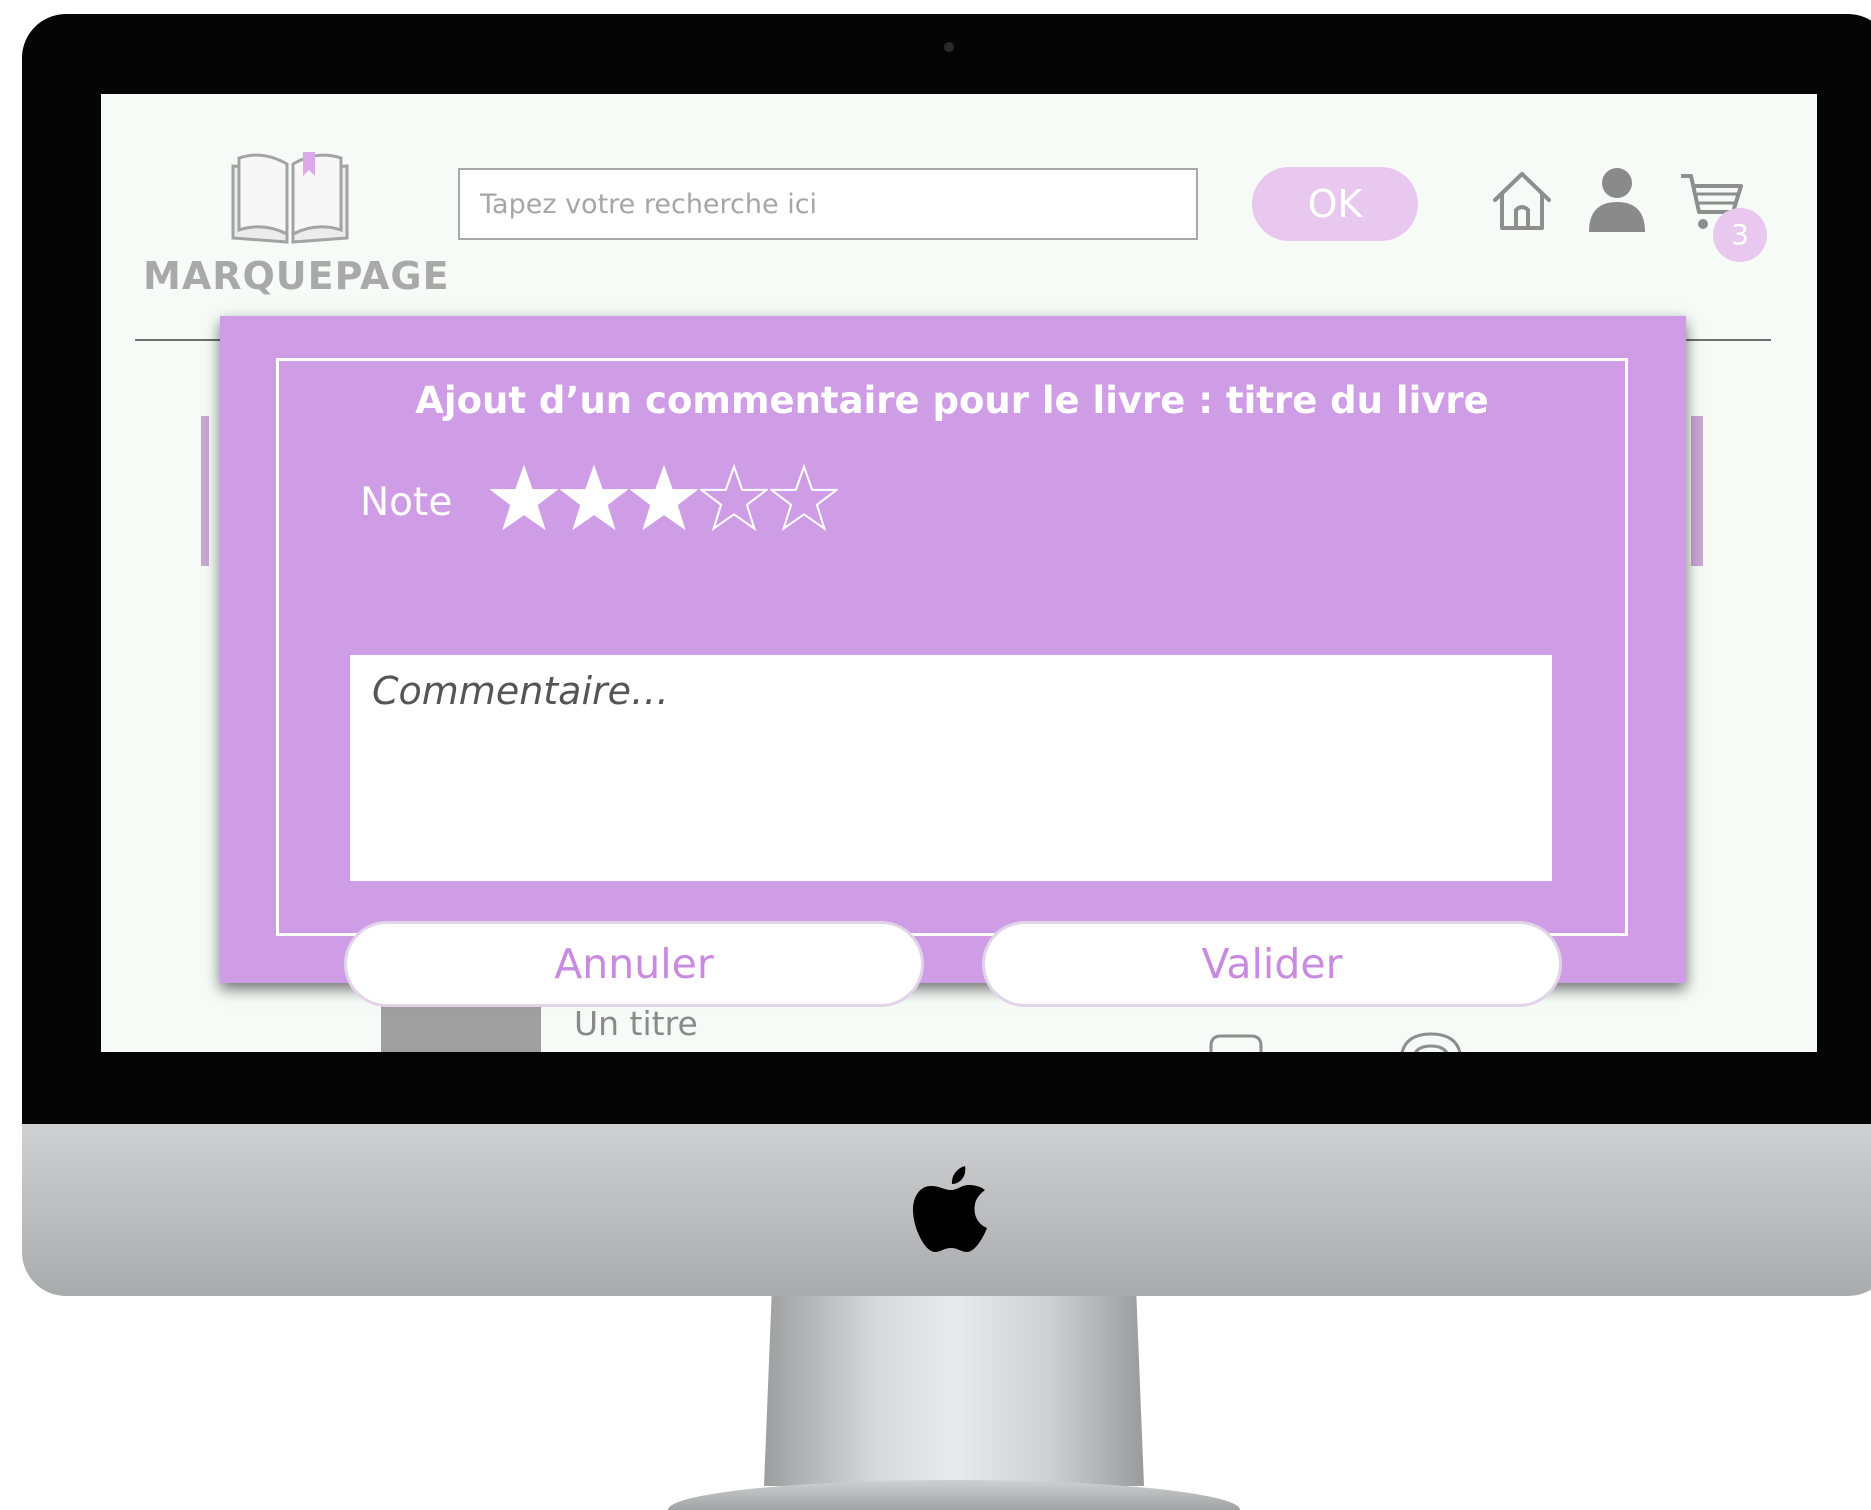 This screenshot has height=1510, width=1871. Describe the element at coordinates (296, 276) in the screenshot. I see `logo-text: MarquePage` at that location.